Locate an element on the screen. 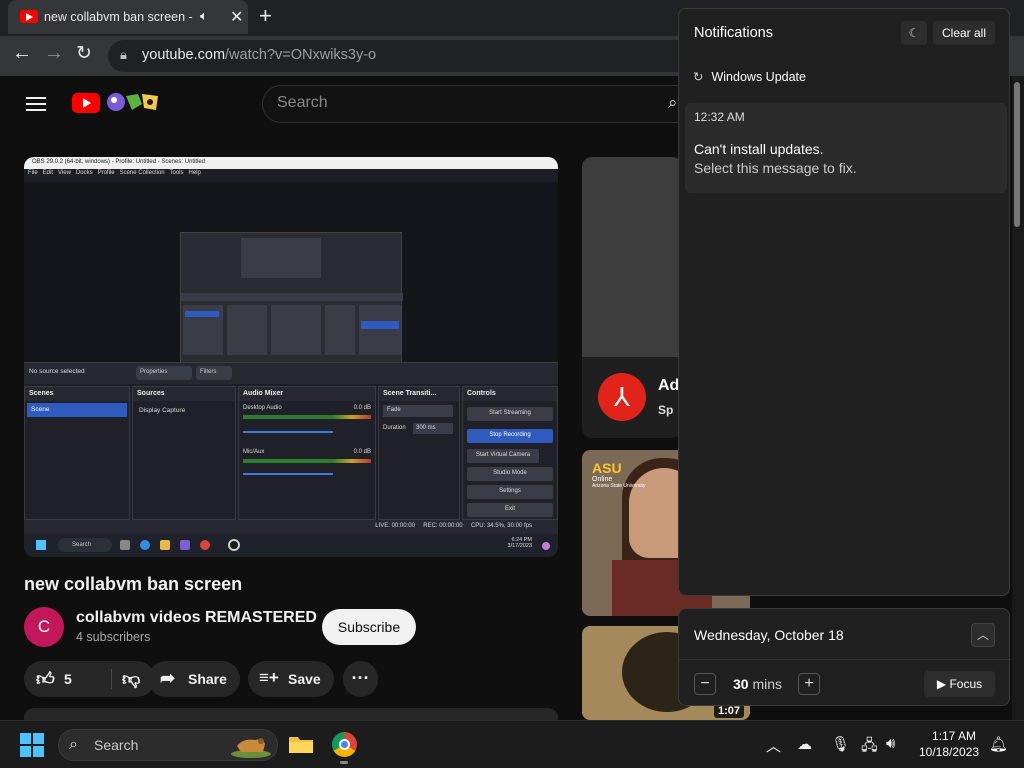 This screenshot has height=768, width=1024. obs-control-button: Settings is located at coordinates (510, 492).